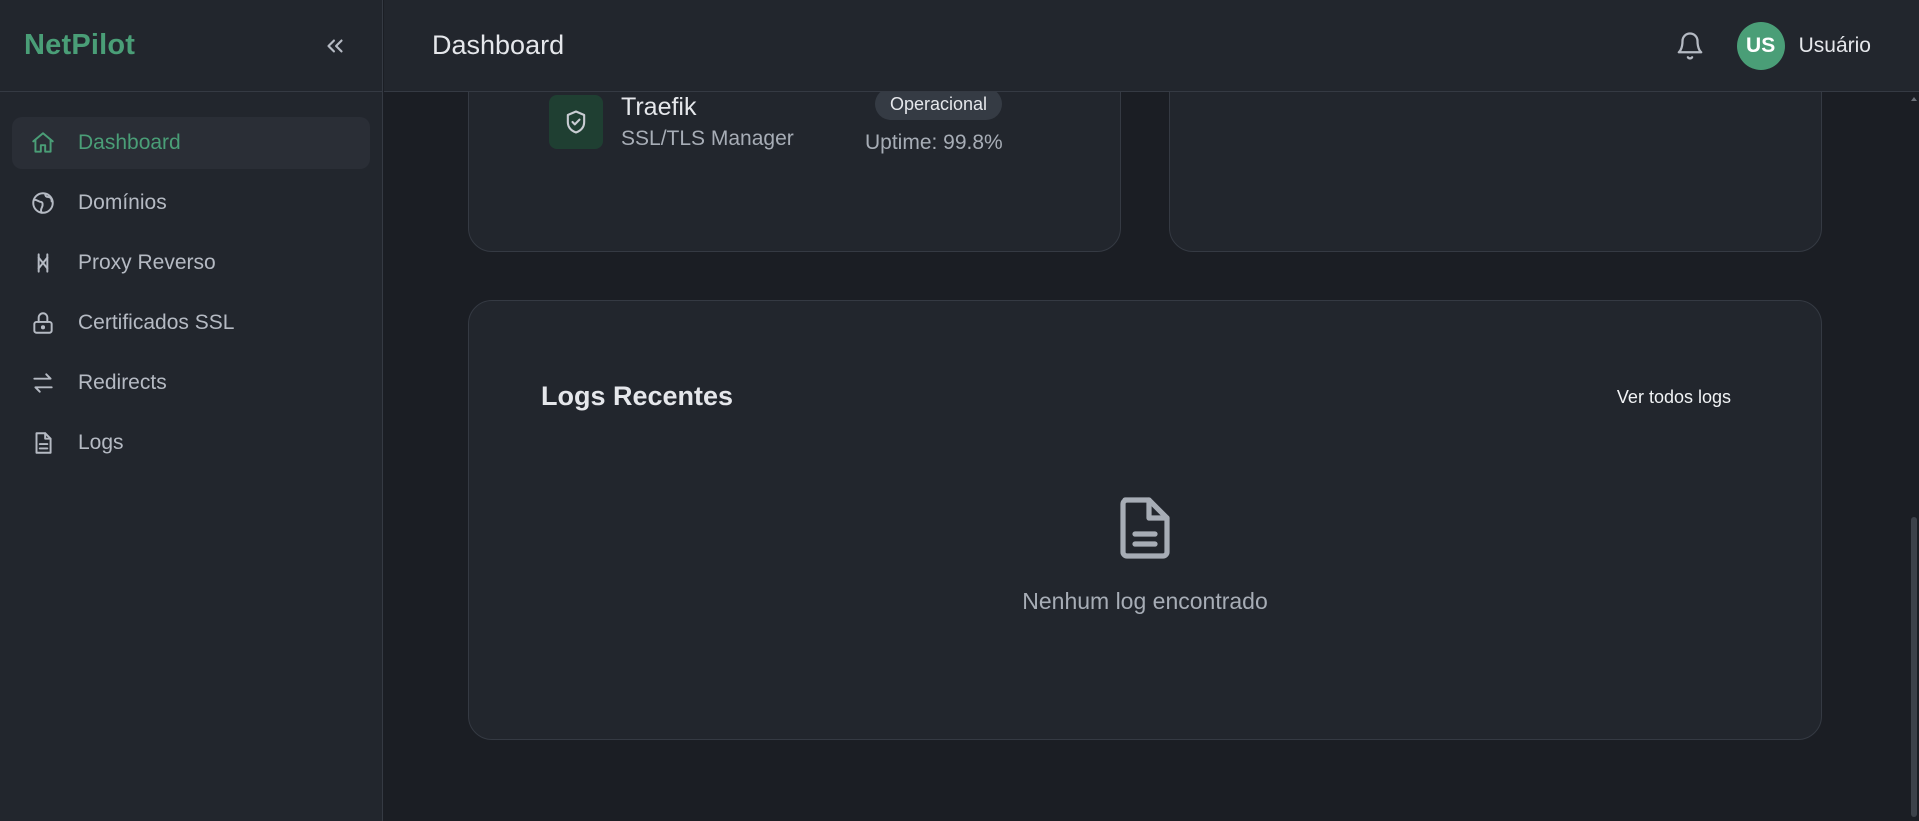 The height and width of the screenshot is (821, 1919). Describe the element at coordinates (1145, 528) in the screenshot. I see `file-text-icon` at that location.